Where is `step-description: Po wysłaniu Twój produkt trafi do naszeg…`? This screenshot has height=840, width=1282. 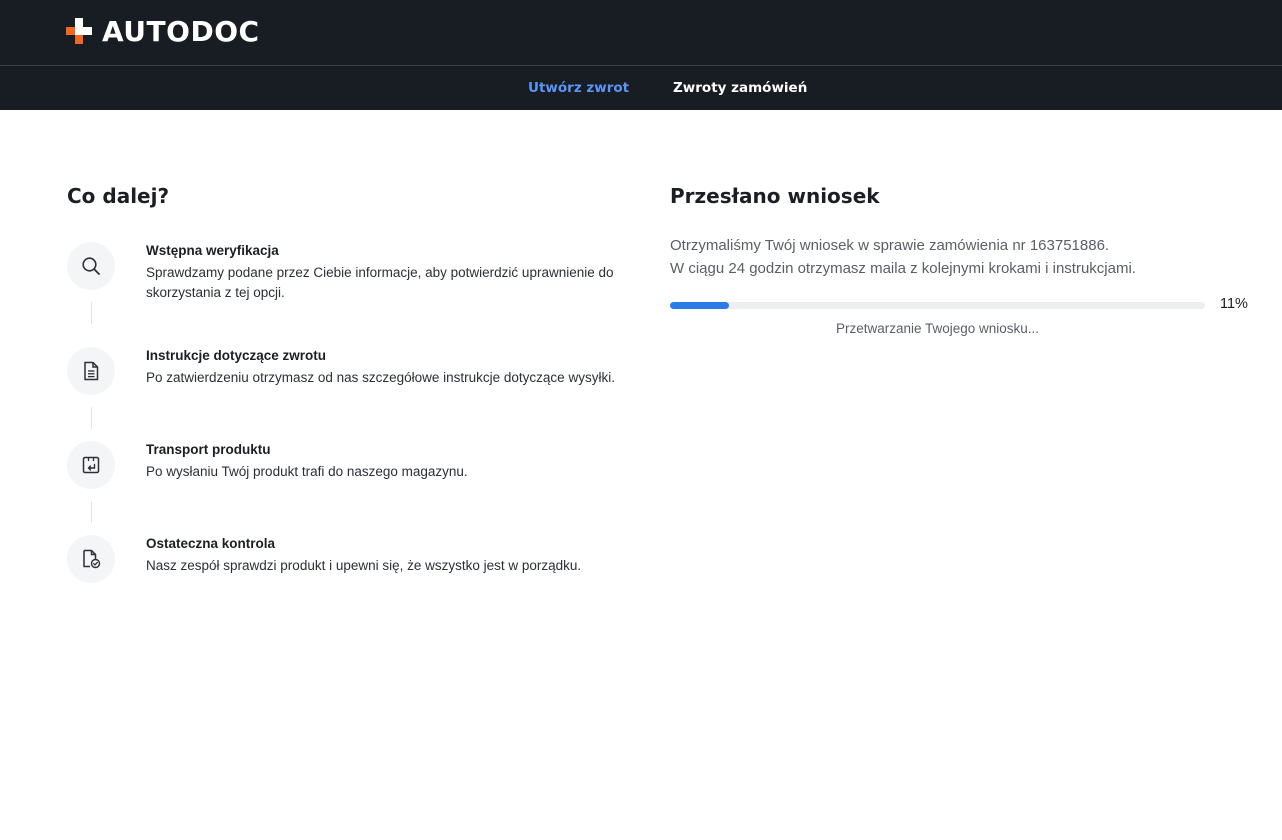
step-description: Po wysłaniu Twój produkt trafi do naszeg… is located at coordinates (307, 471).